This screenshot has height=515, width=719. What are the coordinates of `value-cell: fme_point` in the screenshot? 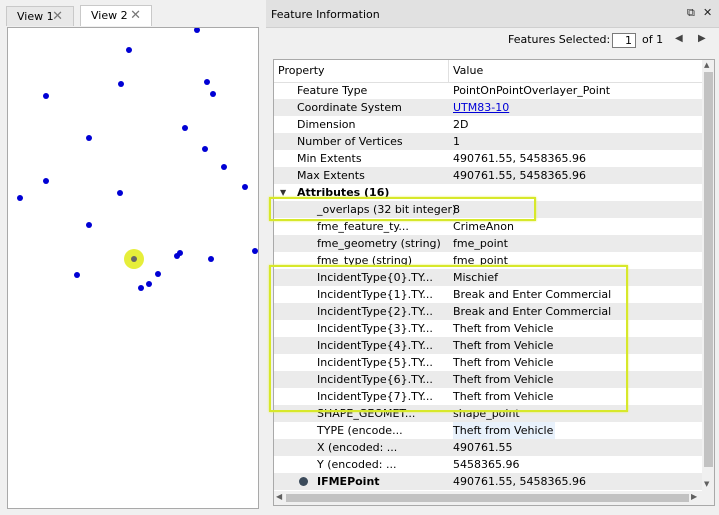 It's located at (480, 243).